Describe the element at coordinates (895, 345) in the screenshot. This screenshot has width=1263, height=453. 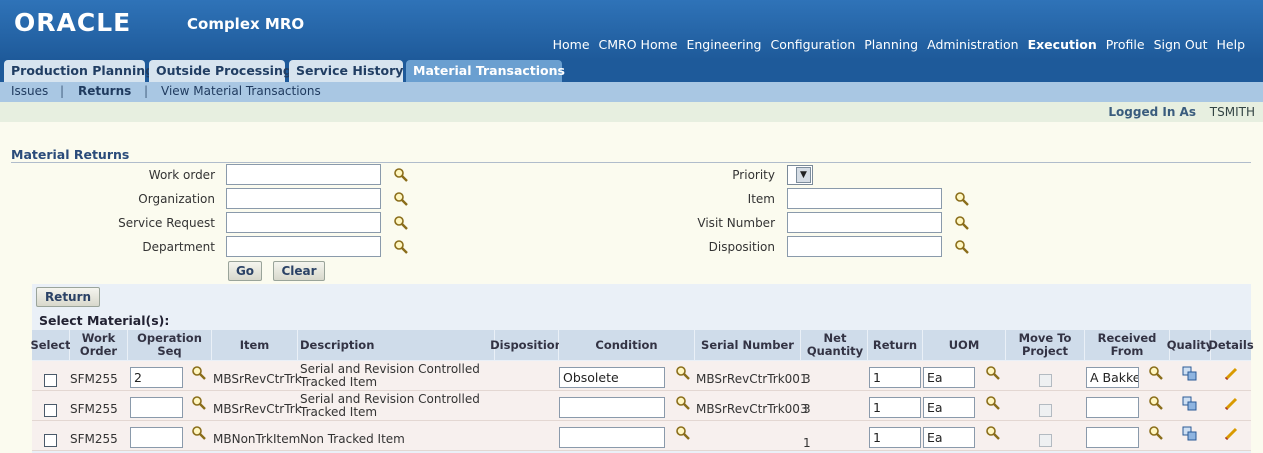
I see `col-return: Return` at that location.